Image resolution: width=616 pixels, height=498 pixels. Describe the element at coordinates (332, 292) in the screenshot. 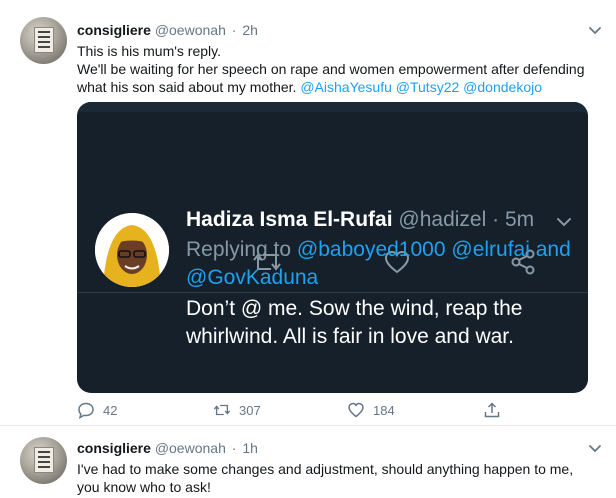

I see `screenshot-divider` at that location.